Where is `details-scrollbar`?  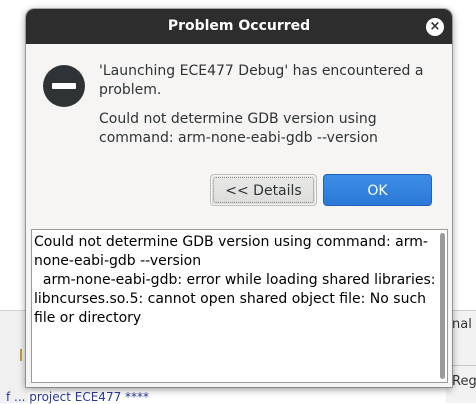
details-scrollbar is located at coordinates (442, 306).